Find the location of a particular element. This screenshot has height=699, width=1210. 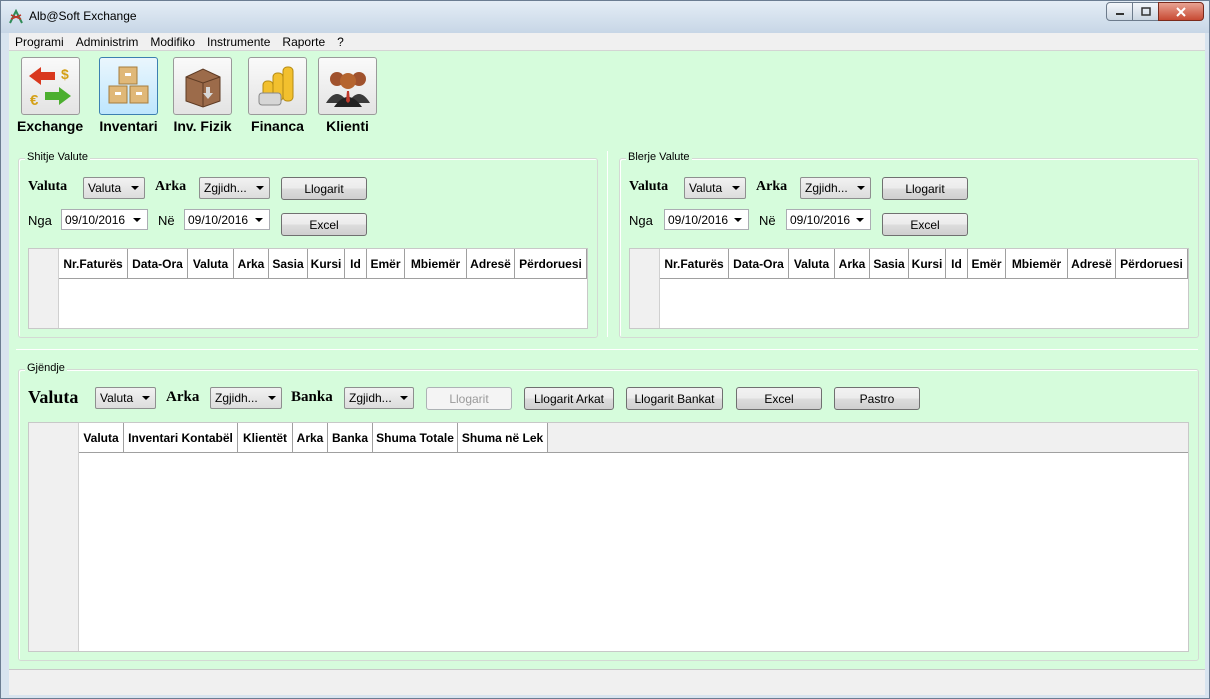

buy-col-valuta: Valuta is located at coordinates (812, 263).